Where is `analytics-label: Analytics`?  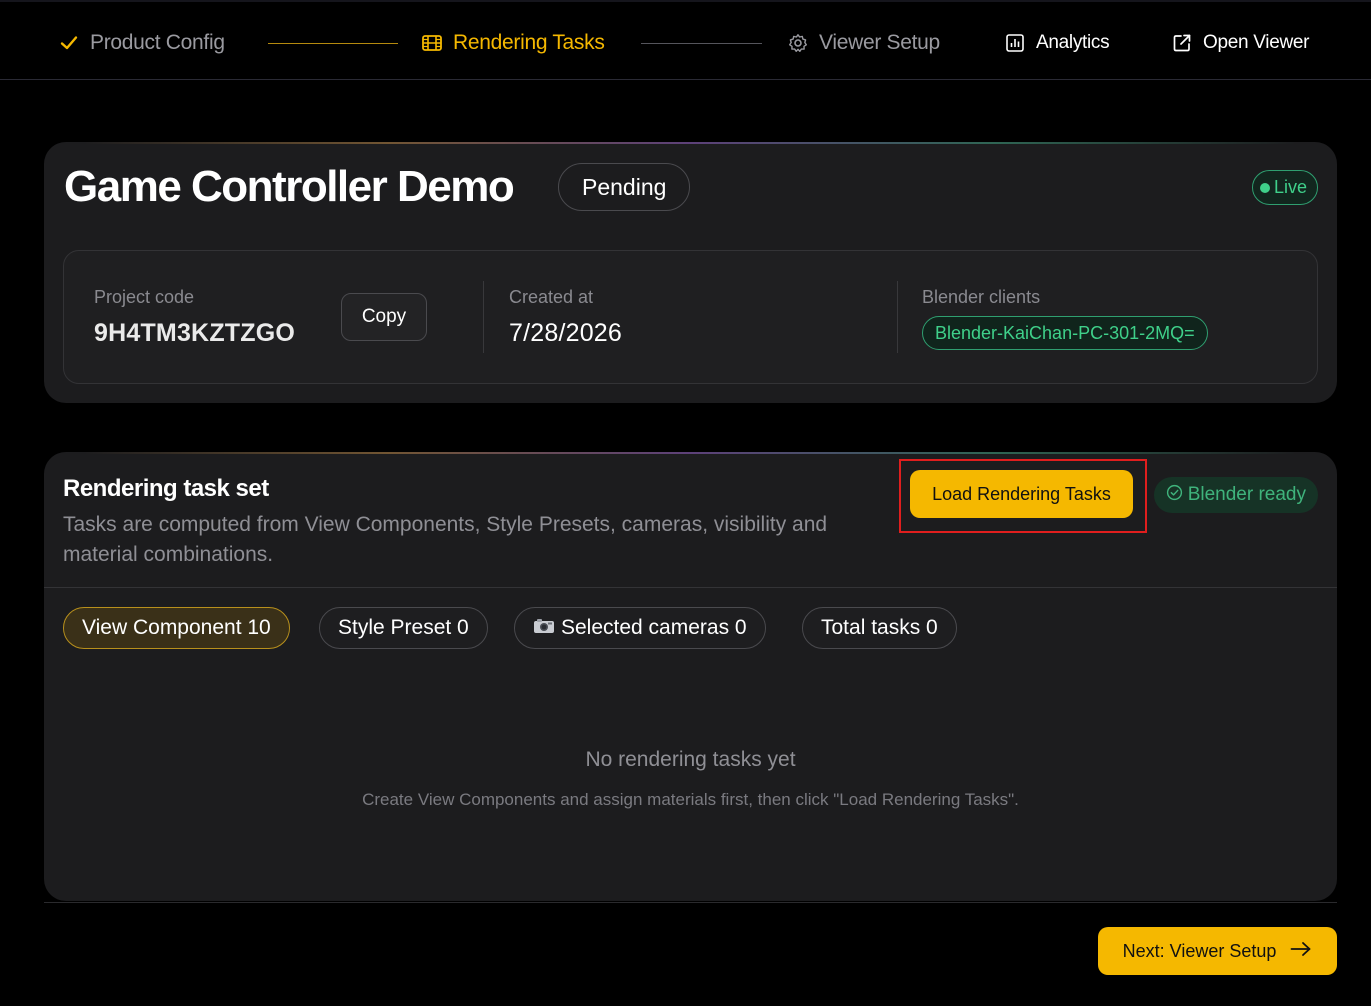
analytics-label: Analytics is located at coordinates (1073, 42).